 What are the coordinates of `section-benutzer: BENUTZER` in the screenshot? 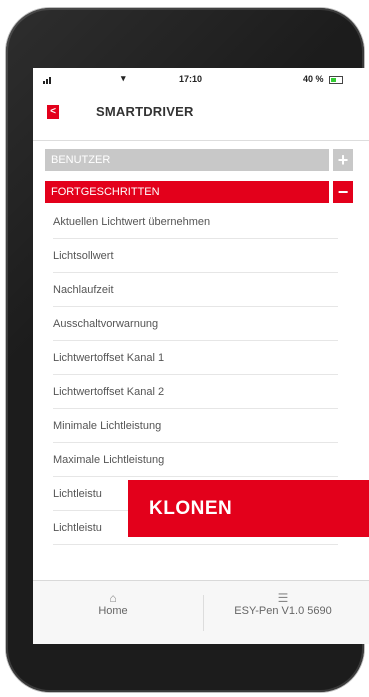 It's located at (187, 160).